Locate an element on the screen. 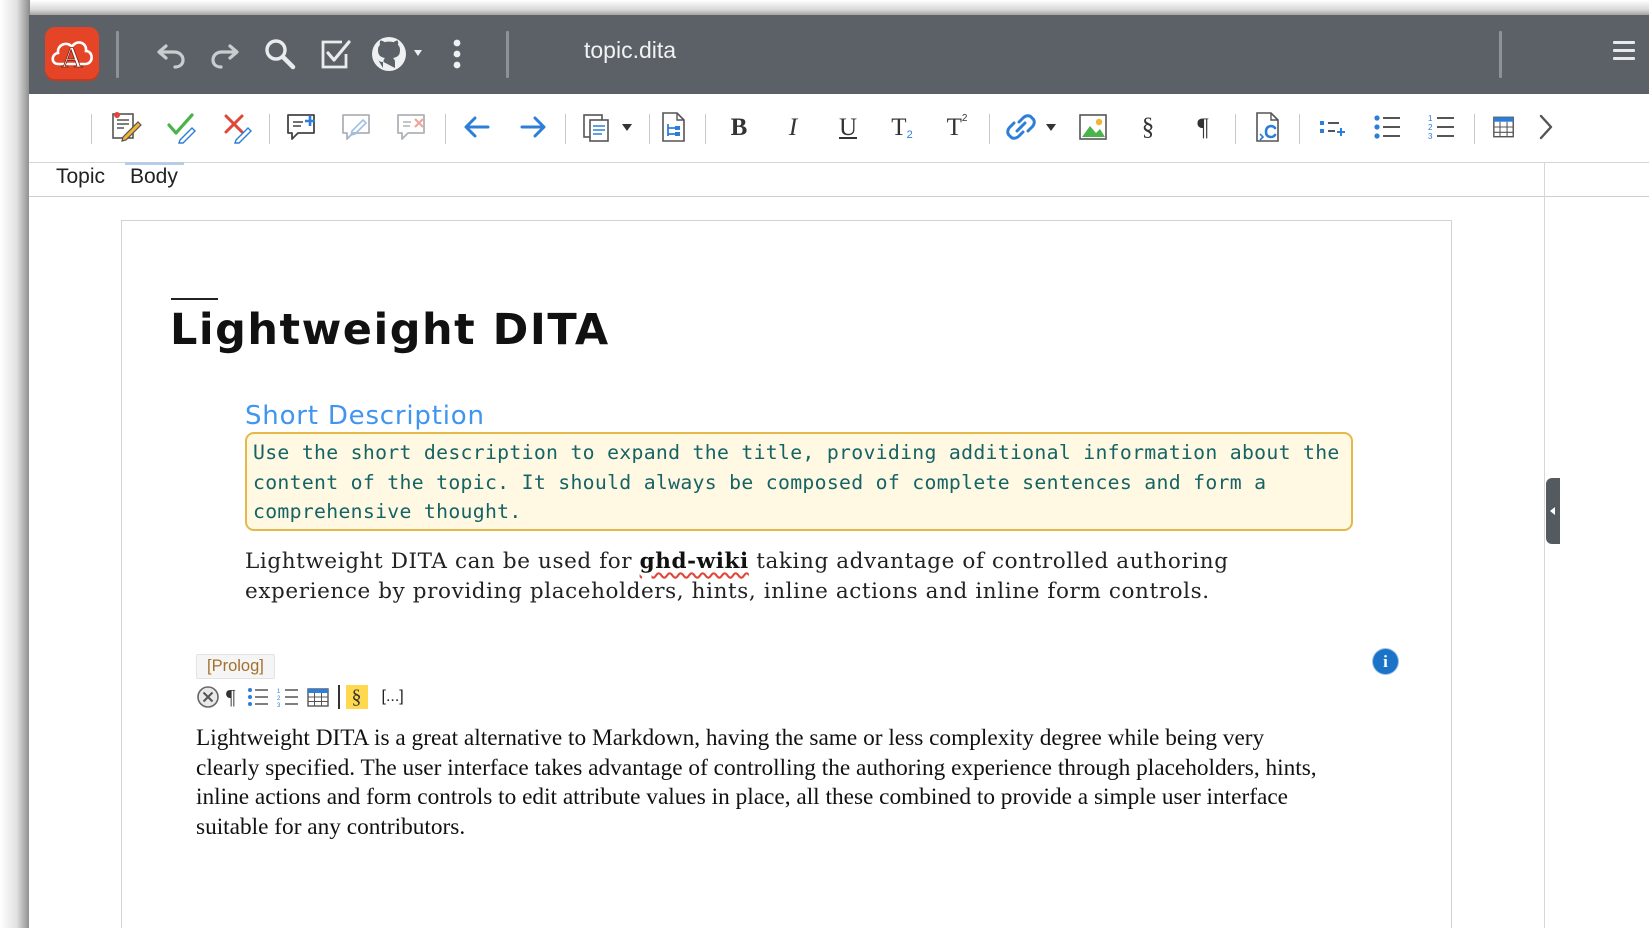 This screenshot has height=928, width=1649. insert-section-button: § is located at coordinates (356, 697).